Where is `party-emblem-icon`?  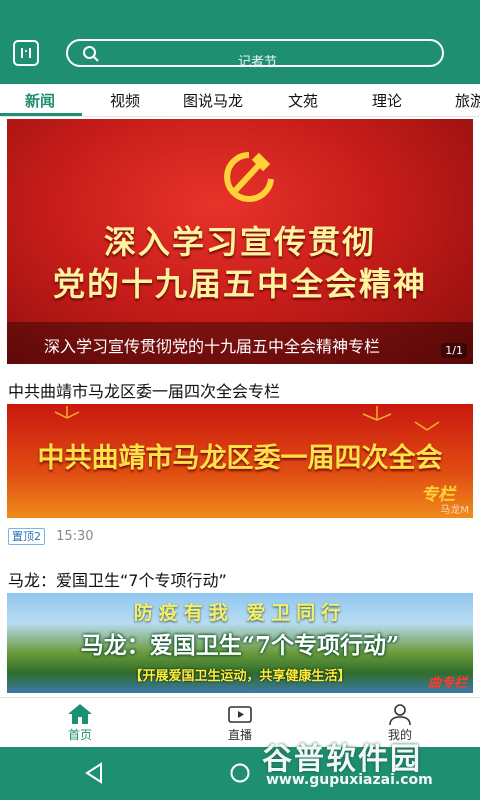
party-emblem-icon is located at coordinates (249, 177).